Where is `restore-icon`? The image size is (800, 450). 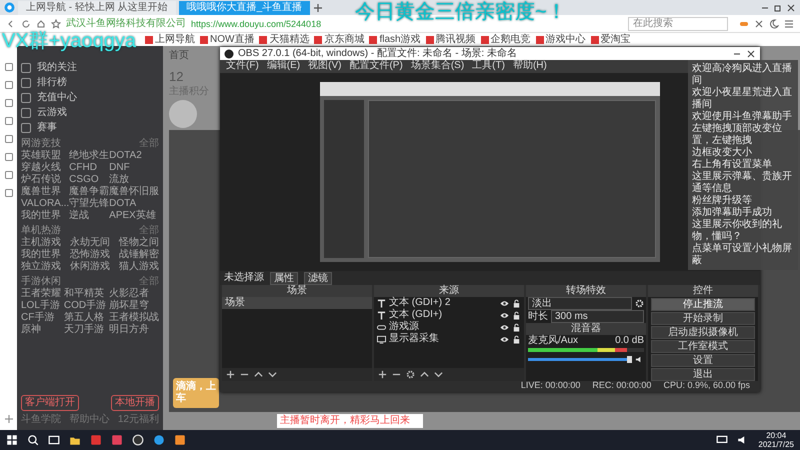
restore-icon is located at coordinates (778, 7).